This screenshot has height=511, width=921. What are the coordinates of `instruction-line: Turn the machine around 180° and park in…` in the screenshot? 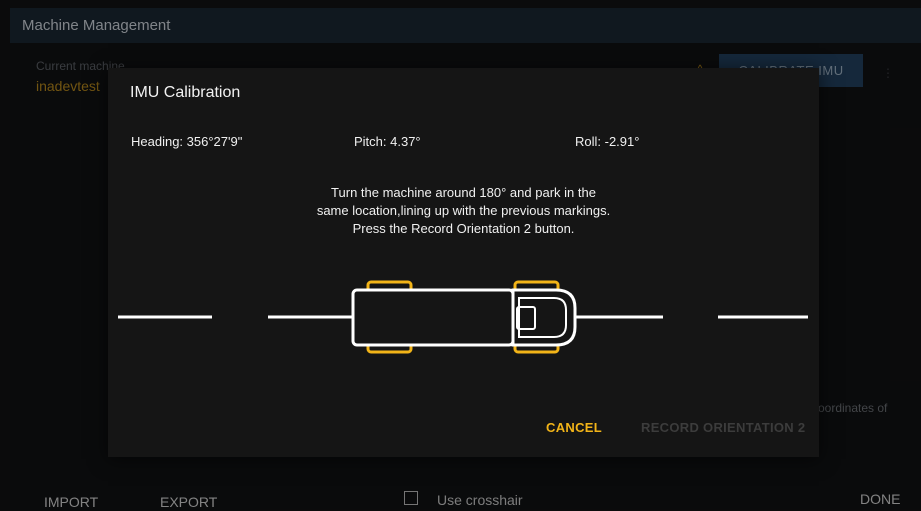 It's located at (463, 192).